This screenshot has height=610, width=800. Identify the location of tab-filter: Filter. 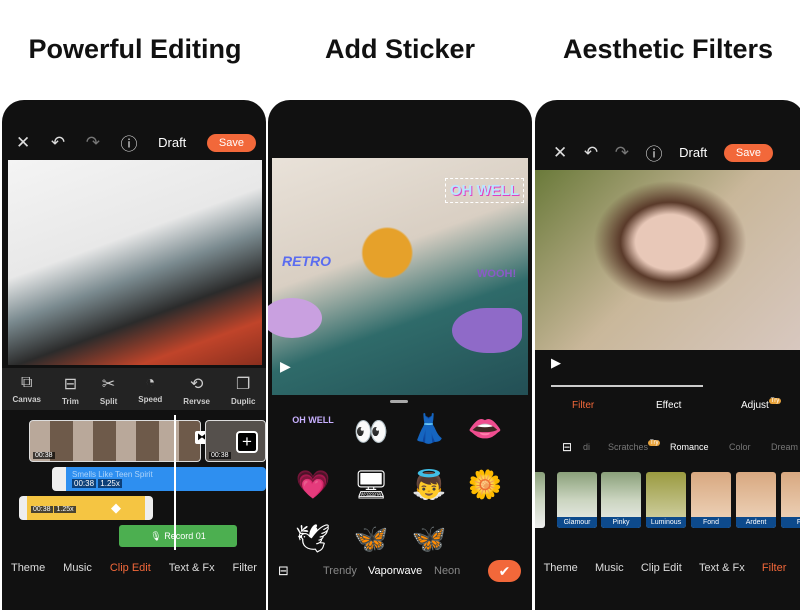
(583, 405).